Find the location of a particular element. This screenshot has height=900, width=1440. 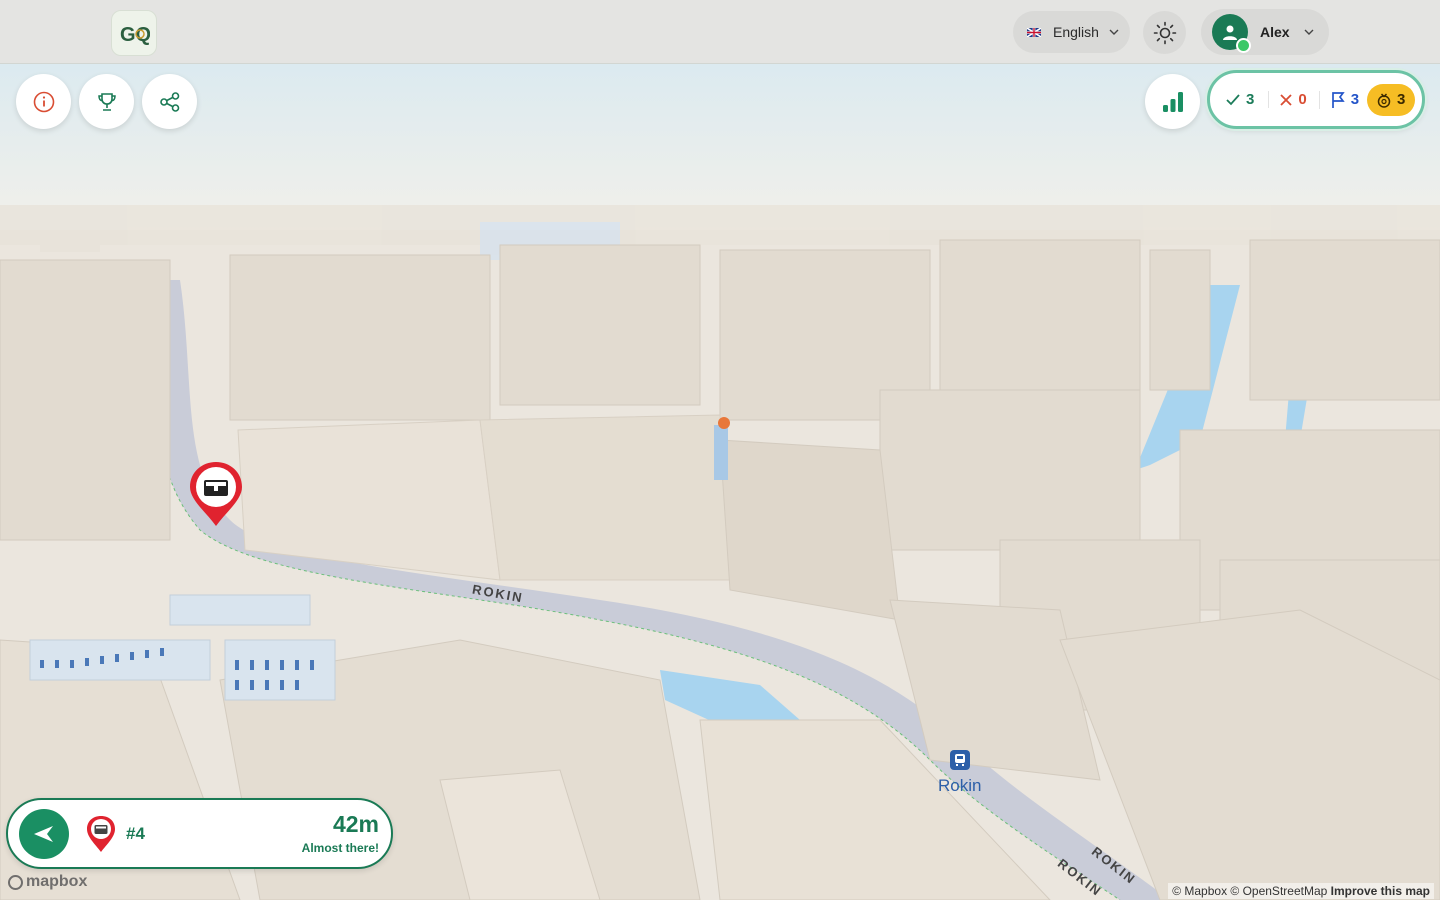

close-icon is located at coordinates (1286, 99).